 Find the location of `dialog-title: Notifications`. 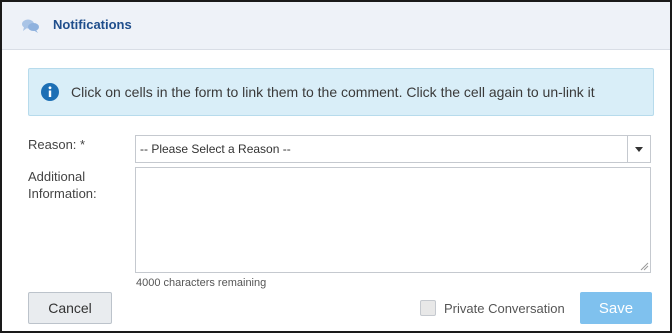

dialog-title: Notifications is located at coordinates (92, 24).